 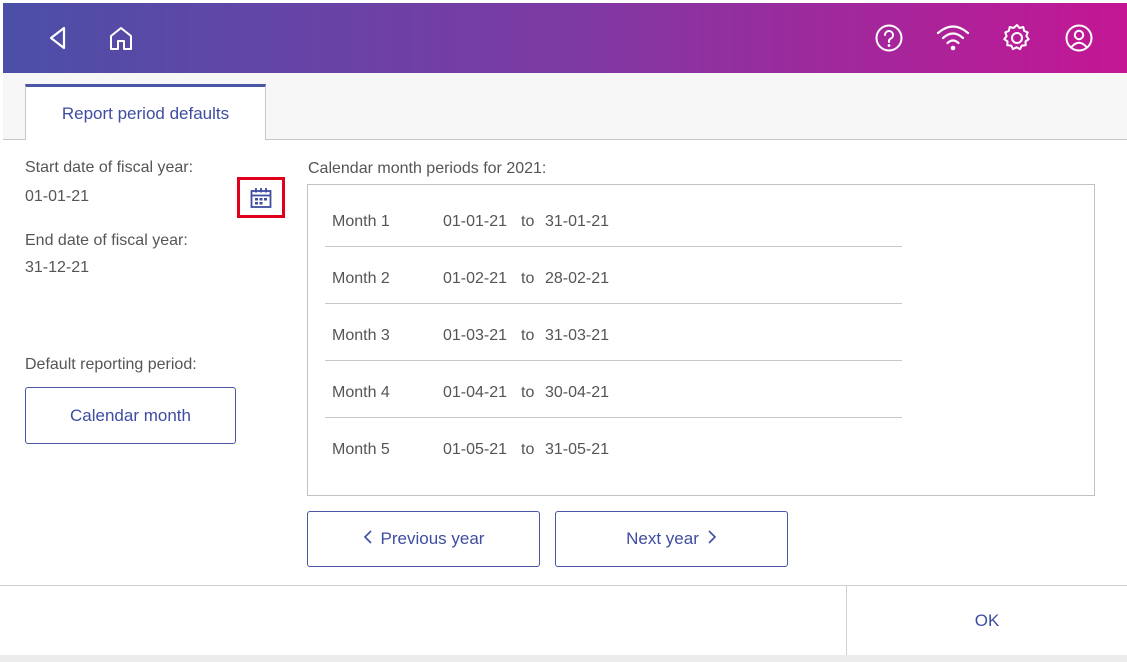 What do you see at coordinates (57, 267) in the screenshot?
I see `end-date-value: 31-12-21` at bounding box center [57, 267].